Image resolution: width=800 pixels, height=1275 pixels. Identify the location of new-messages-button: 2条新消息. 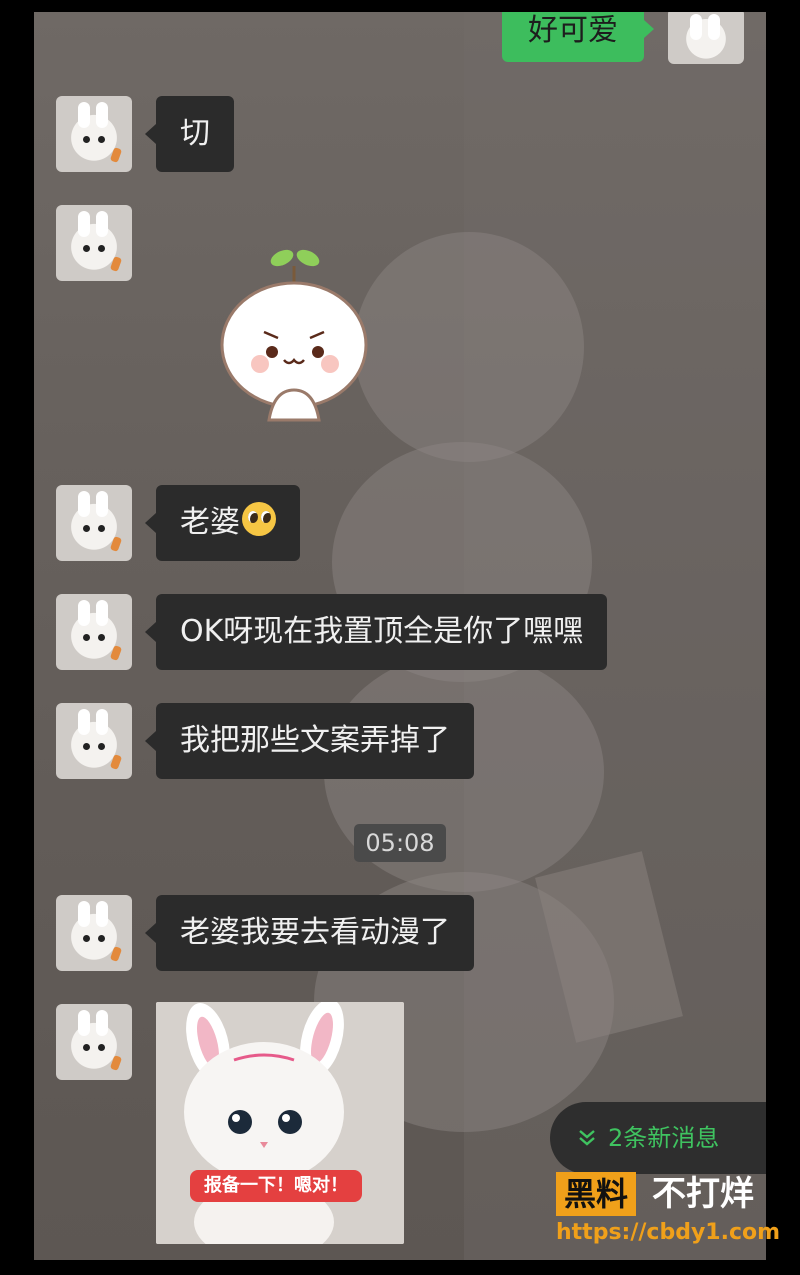
(658, 1138).